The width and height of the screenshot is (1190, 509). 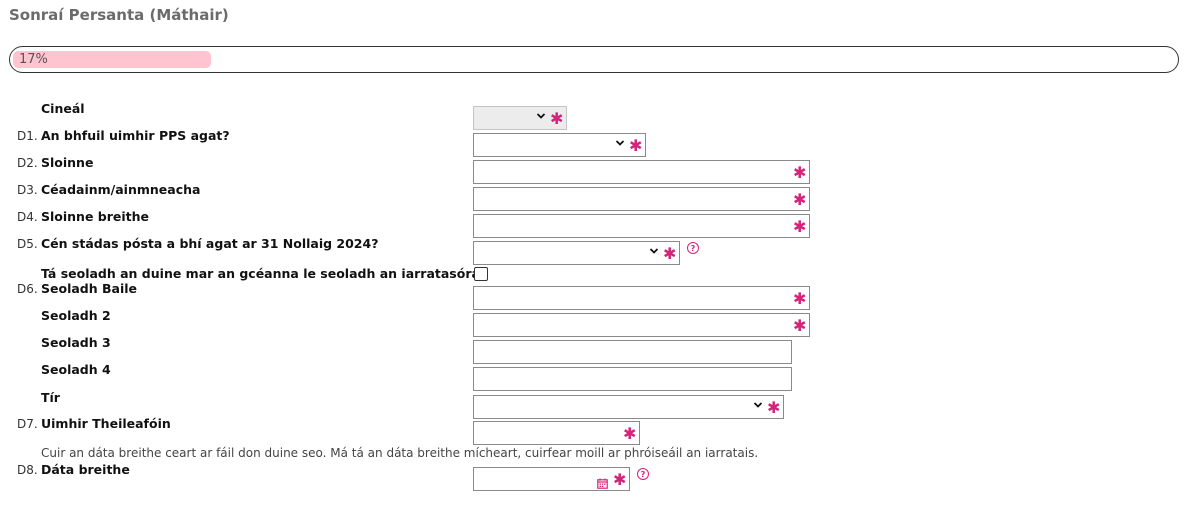 I want to click on row-d7: D7. Uimhir Theileafóin ✱, so click(x=595, y=430).